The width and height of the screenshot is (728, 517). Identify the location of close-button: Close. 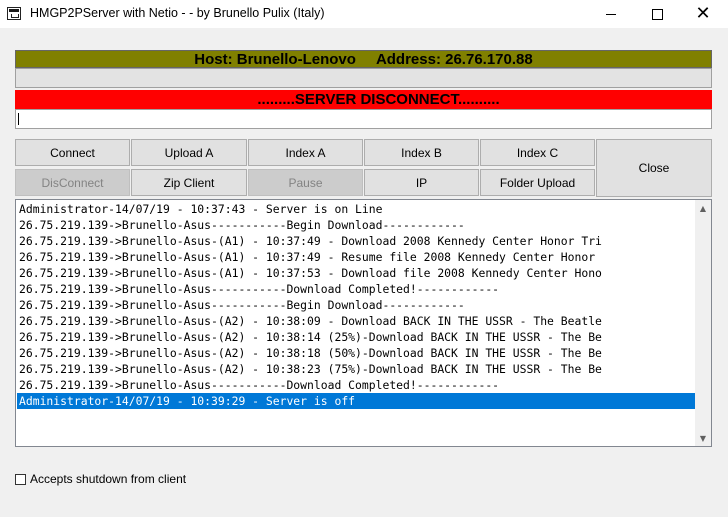
(654, 168).